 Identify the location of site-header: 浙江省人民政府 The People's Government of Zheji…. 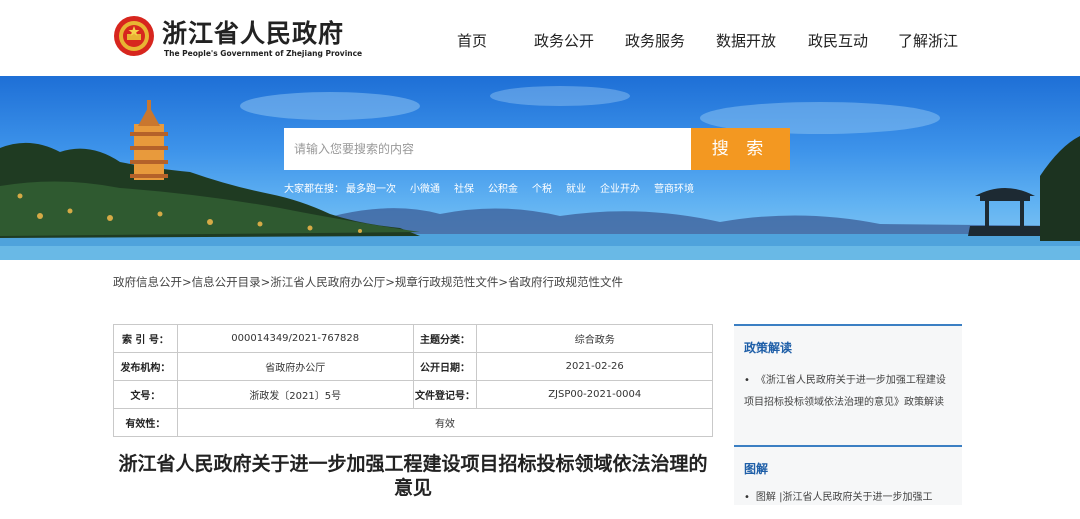
(540, 38).